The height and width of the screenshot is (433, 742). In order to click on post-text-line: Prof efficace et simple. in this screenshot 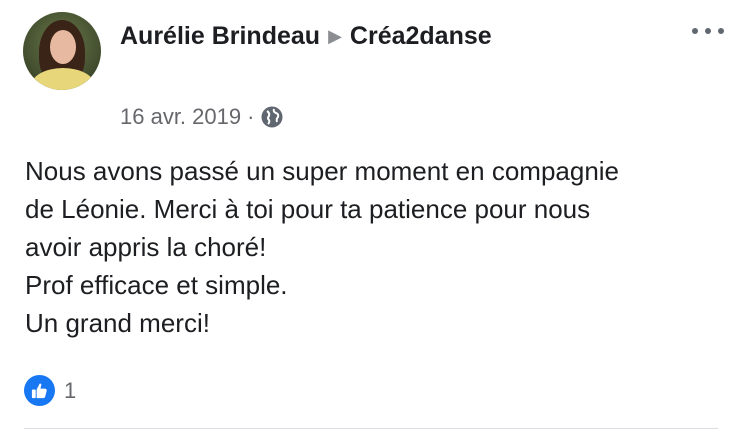, I will do `click(156, 285)`.